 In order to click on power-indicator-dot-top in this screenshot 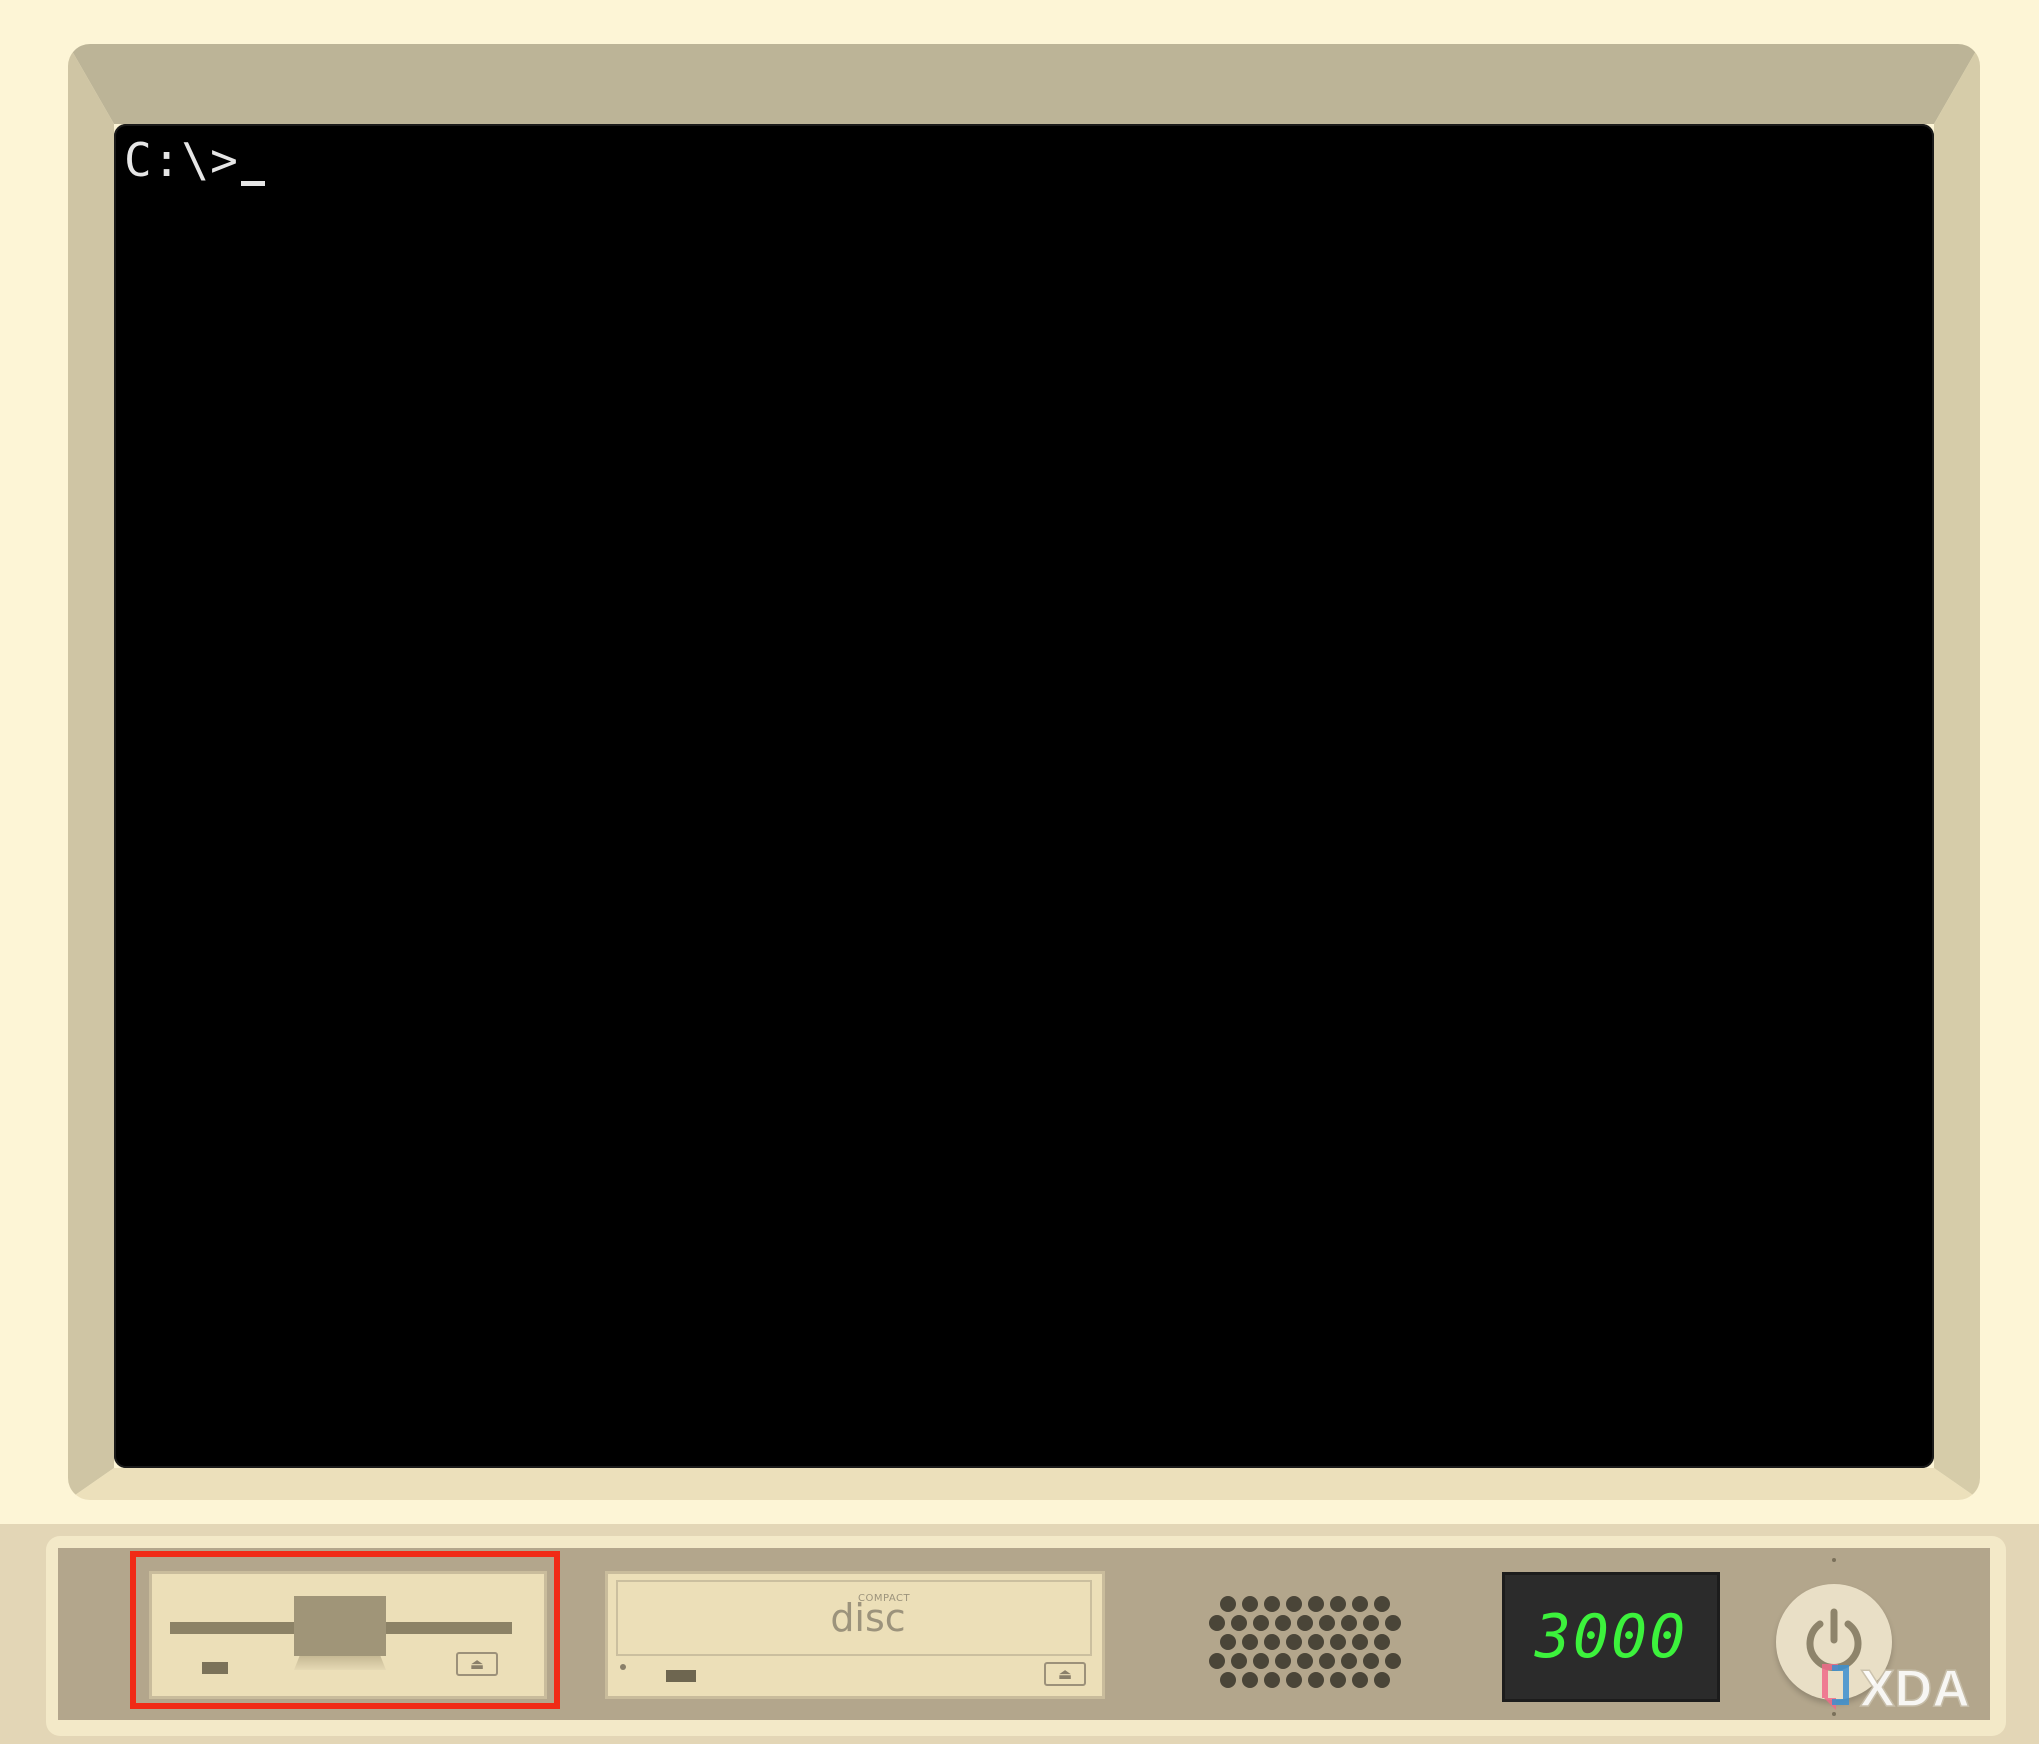, I will do `click(1834, 1560)`.